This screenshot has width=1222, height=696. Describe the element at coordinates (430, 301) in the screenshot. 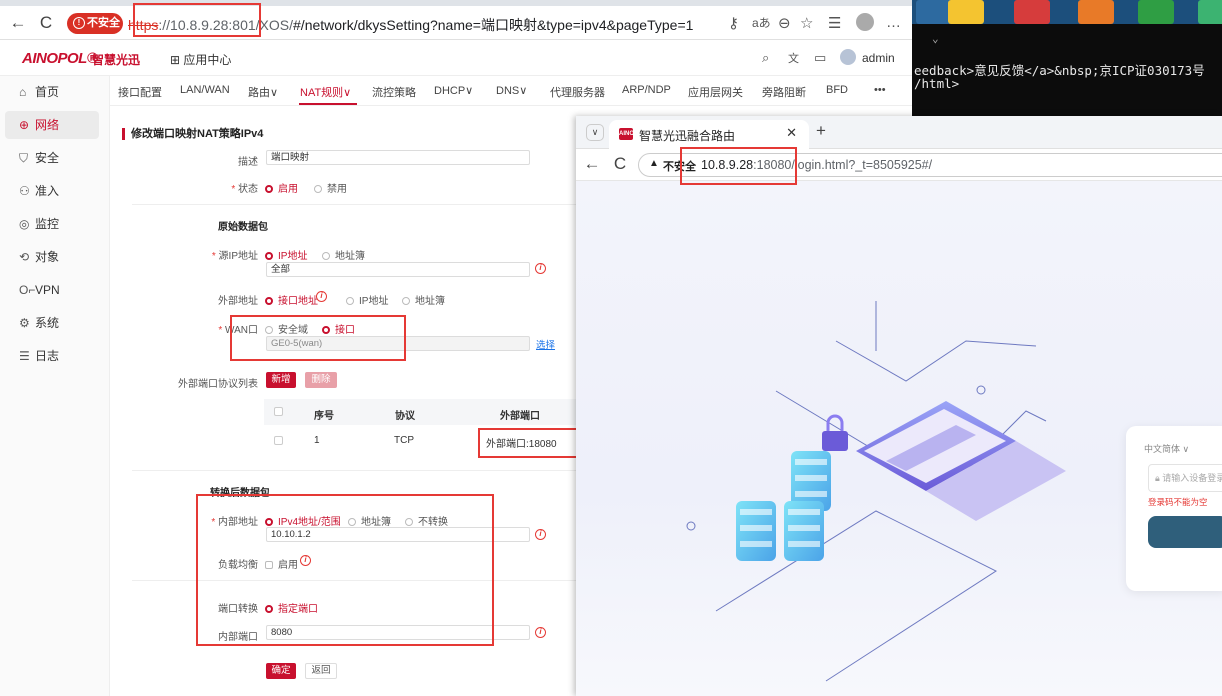

I see `ext-book-option-label: 地址簿` at that location.